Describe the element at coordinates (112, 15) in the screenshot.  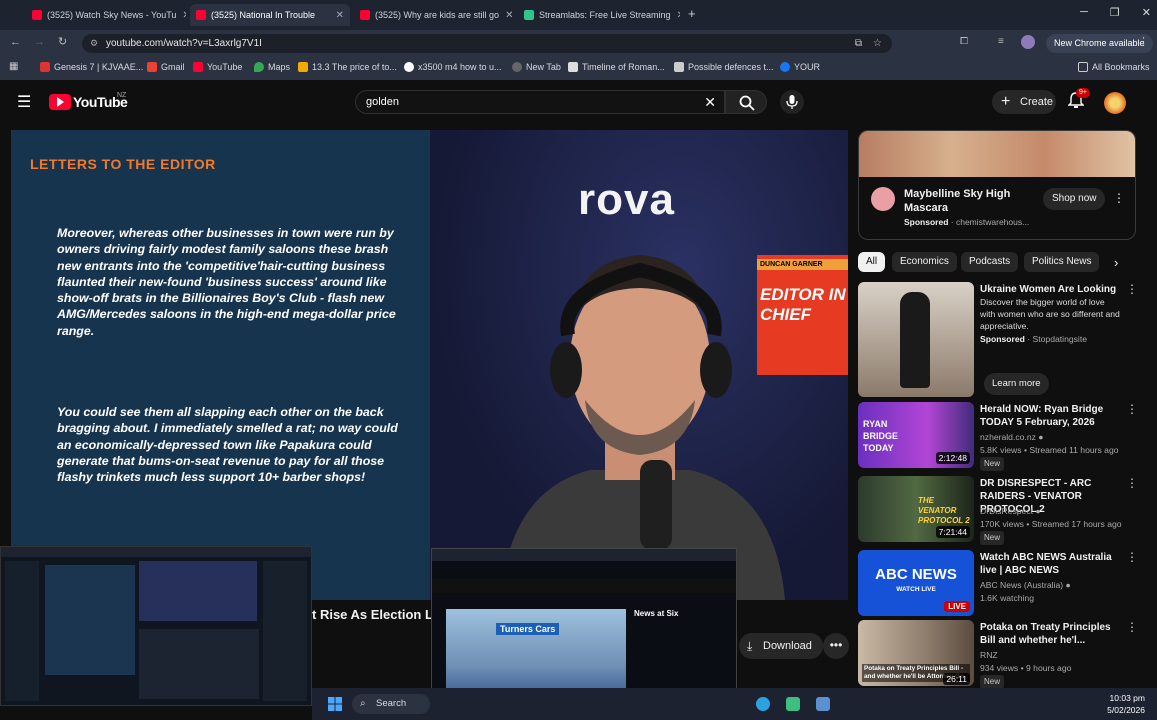
I see `tab-title: (3525) Watch Sky News - YouTu` at that location.